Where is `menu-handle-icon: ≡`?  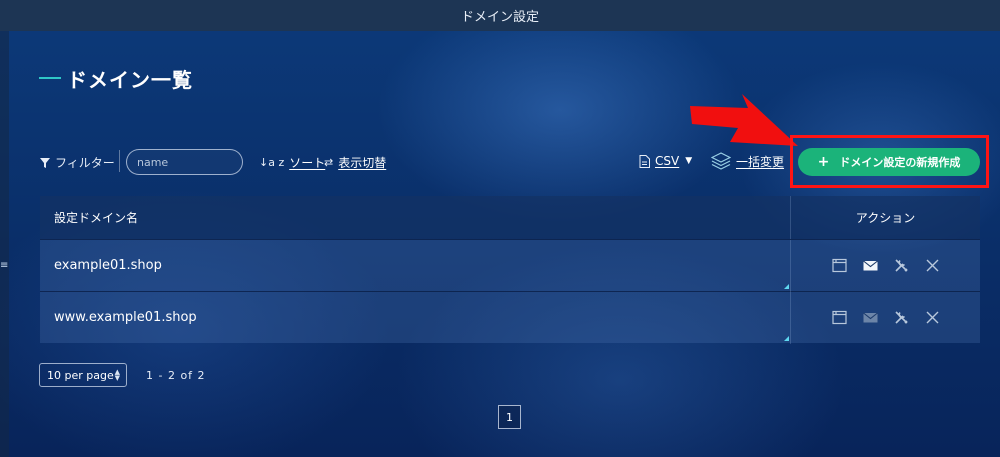
menu-handle-icon: ≡ is located at coordinates (4, 265).